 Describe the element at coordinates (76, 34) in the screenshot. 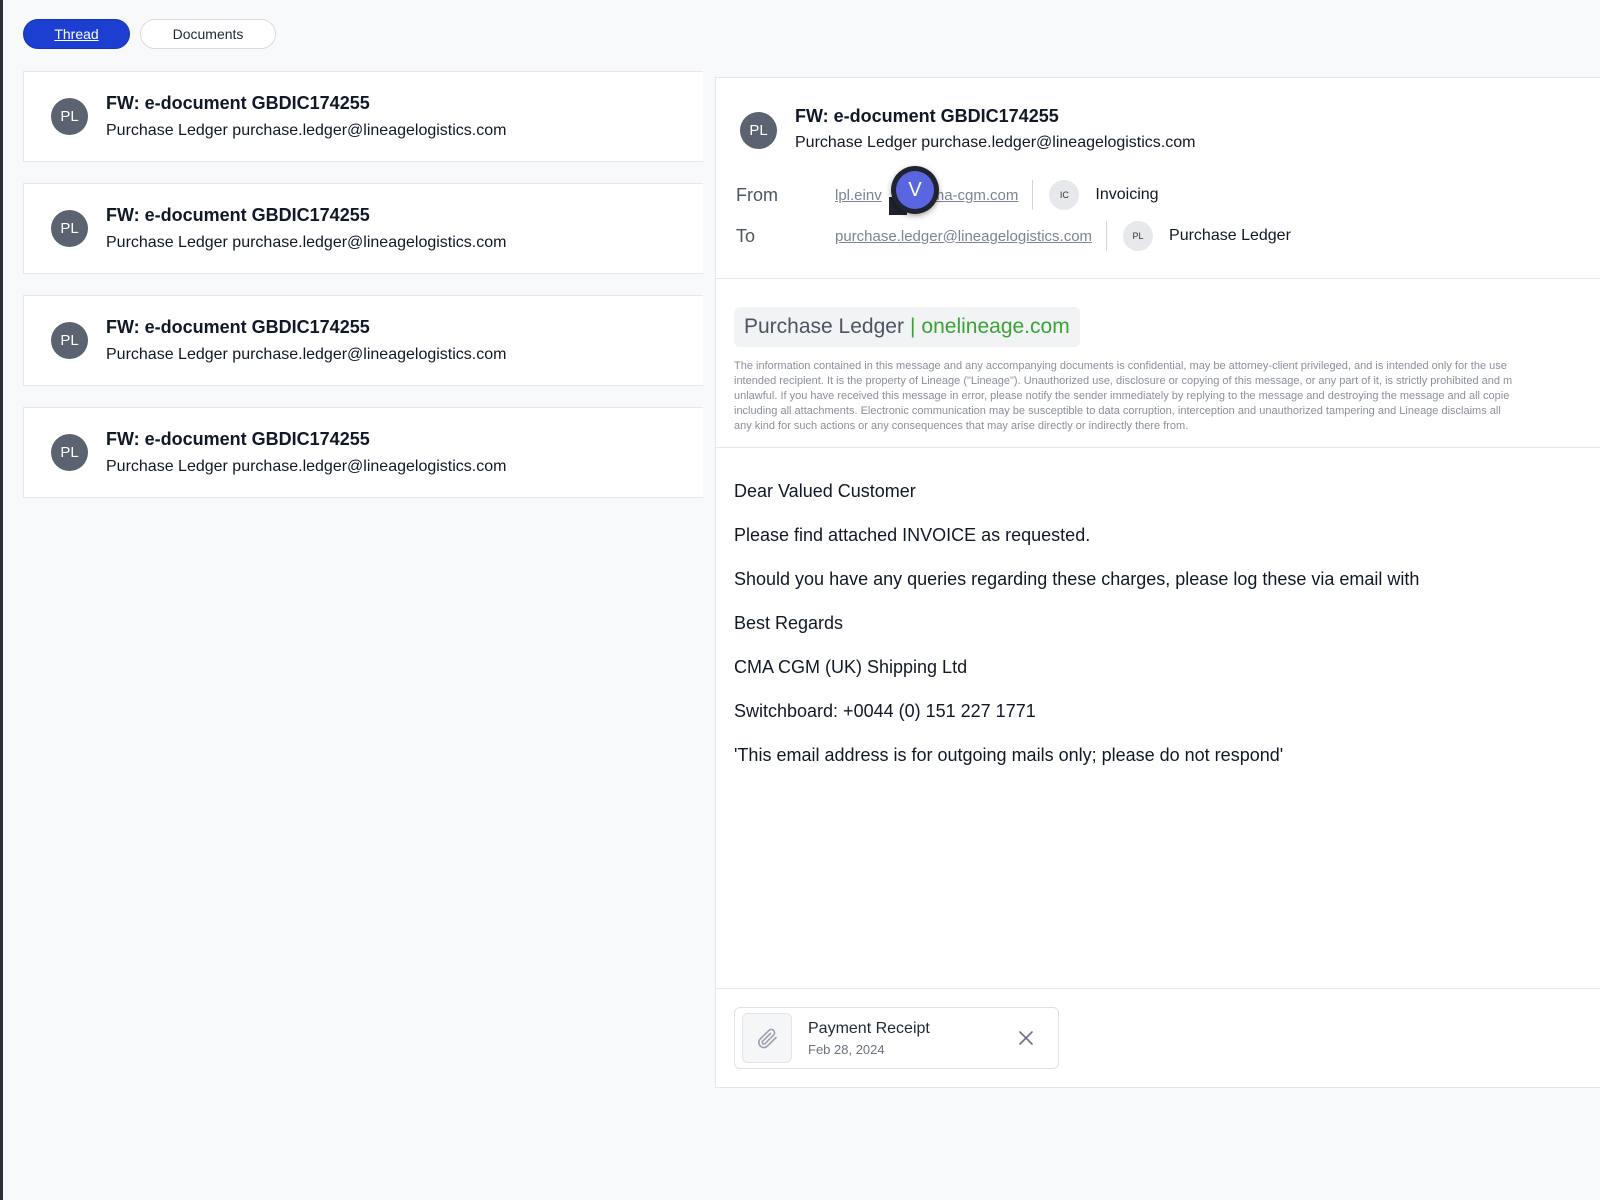

I see `tab-thread: Thread` at that location.